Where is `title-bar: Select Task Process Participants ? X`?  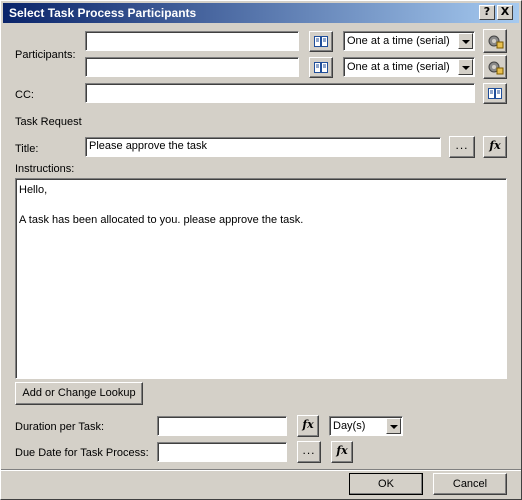 title-bar: Select Task Process Participants ? X is located at coordinates (261, 13).